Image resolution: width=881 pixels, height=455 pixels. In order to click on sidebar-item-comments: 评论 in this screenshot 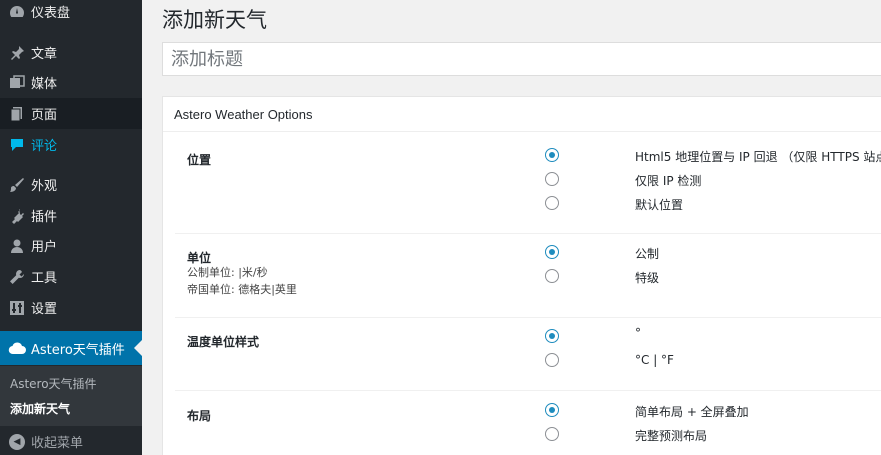, I will do `click(71, 144)`.